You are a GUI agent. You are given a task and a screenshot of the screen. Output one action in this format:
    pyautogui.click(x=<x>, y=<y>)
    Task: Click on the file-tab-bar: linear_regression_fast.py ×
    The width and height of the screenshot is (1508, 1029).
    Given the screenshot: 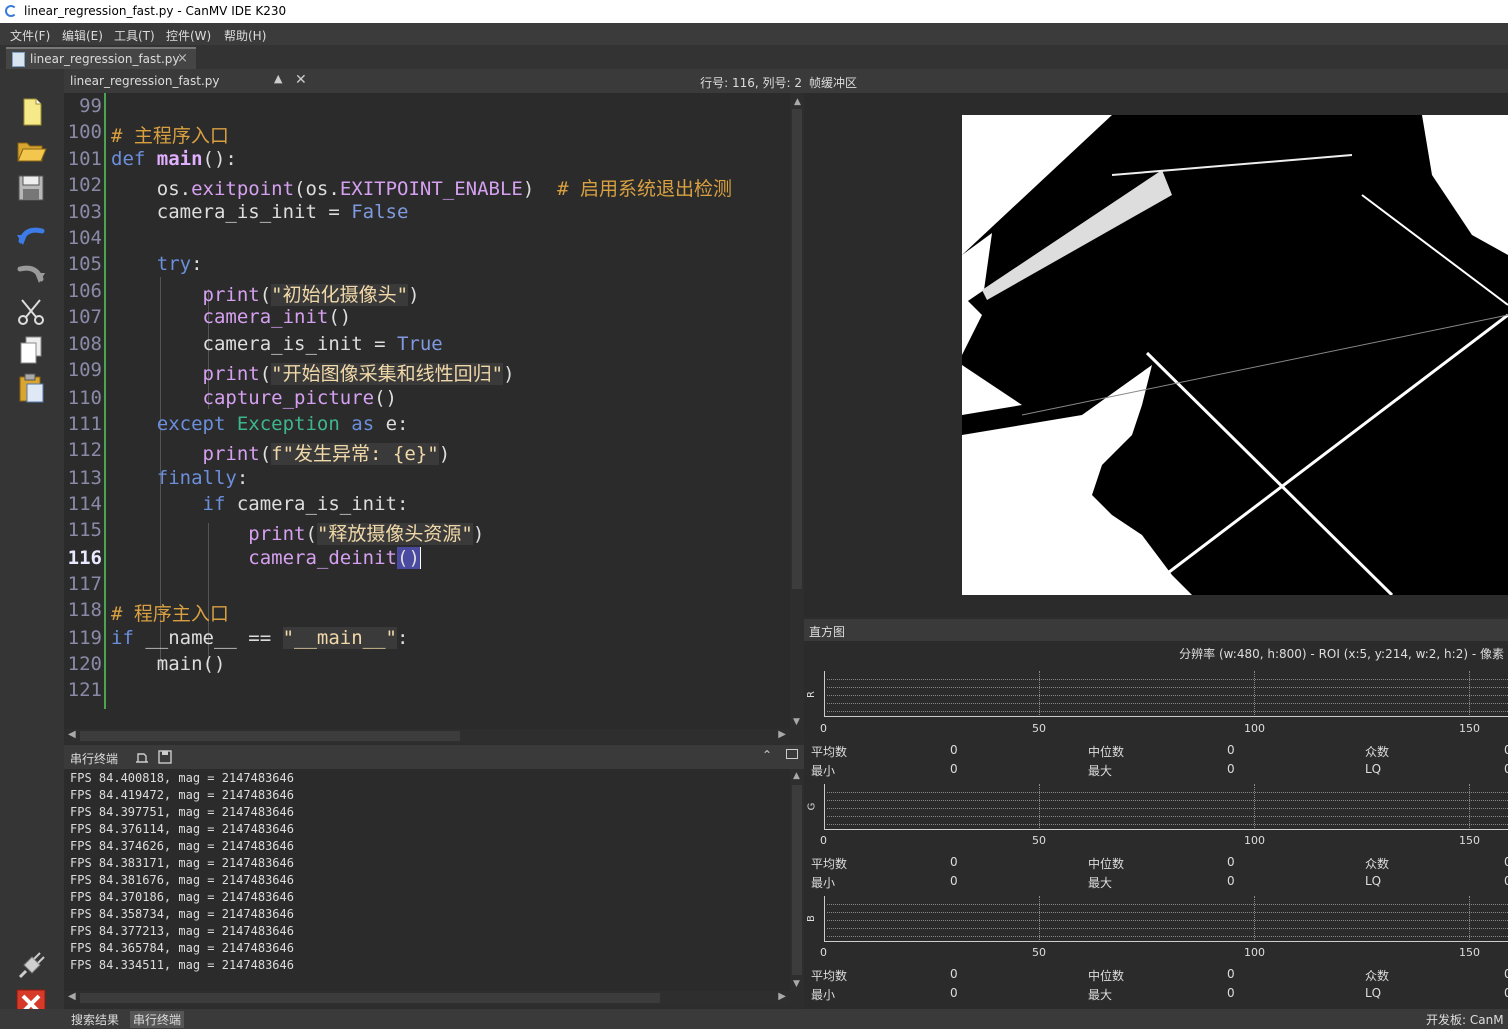 What is the action you would take?
    pyautogui.click(x=754, y=57)
    